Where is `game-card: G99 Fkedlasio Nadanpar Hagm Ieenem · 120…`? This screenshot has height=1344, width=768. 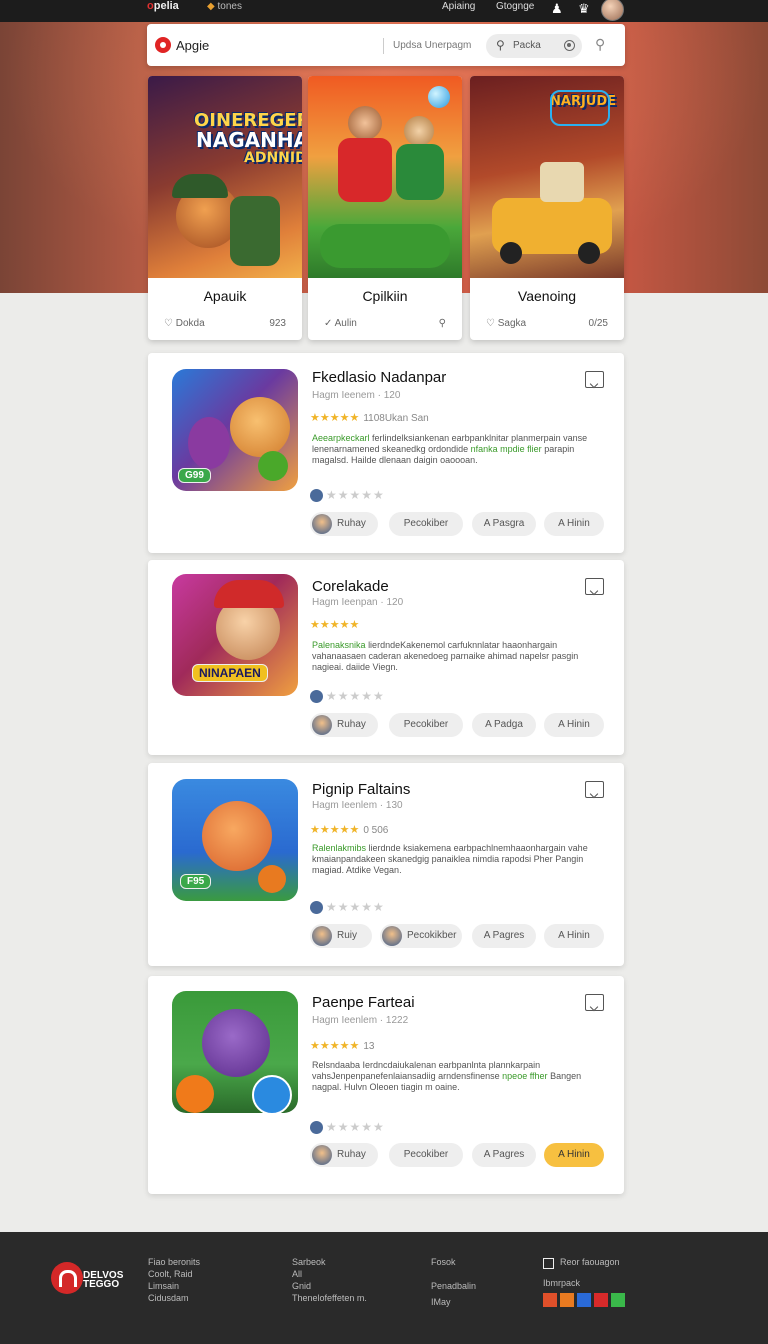 game-card: G99 Fkedlasio Nadanpar Hagm Ieenem · 120… is located at coordinates (386, 453).